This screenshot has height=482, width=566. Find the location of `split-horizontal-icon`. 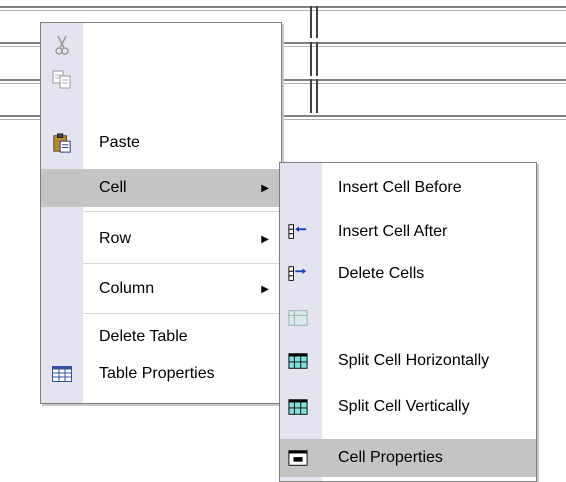

split-horizontal-icon is located at coordinates (298, 361).